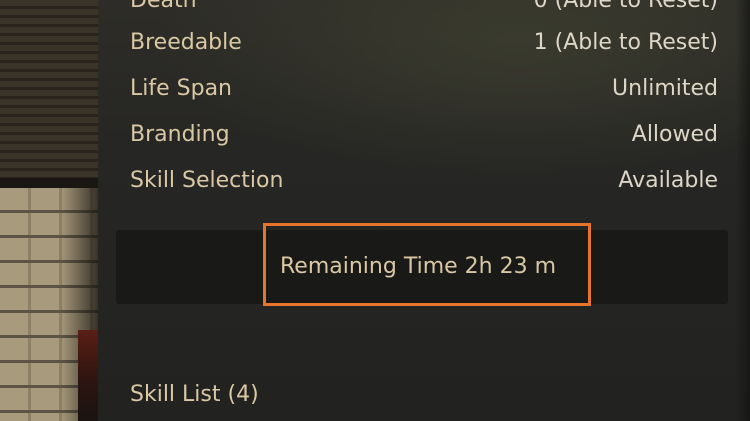 The width and height of the screenshot is (750, 421). Describe the element at coordinates (625, 6) in the screenshot. I see `stat-value: 0 (Able to Reset)` at that location.